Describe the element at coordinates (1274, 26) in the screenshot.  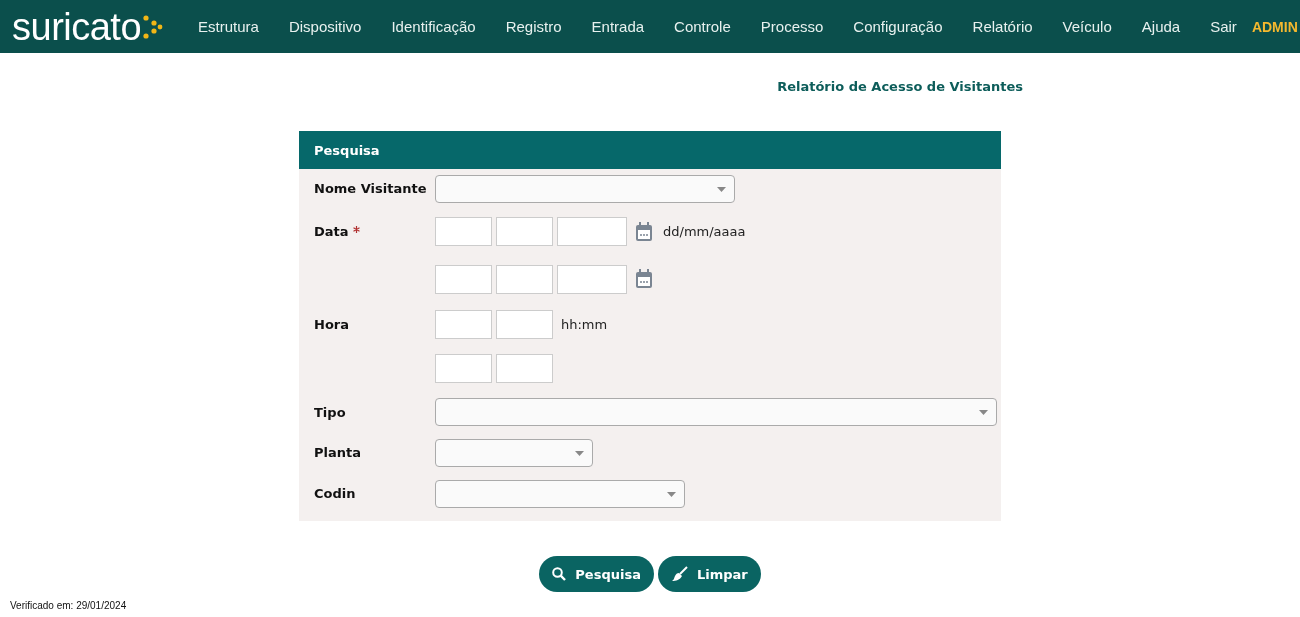
I see `user-name: ADMIN` at that location.